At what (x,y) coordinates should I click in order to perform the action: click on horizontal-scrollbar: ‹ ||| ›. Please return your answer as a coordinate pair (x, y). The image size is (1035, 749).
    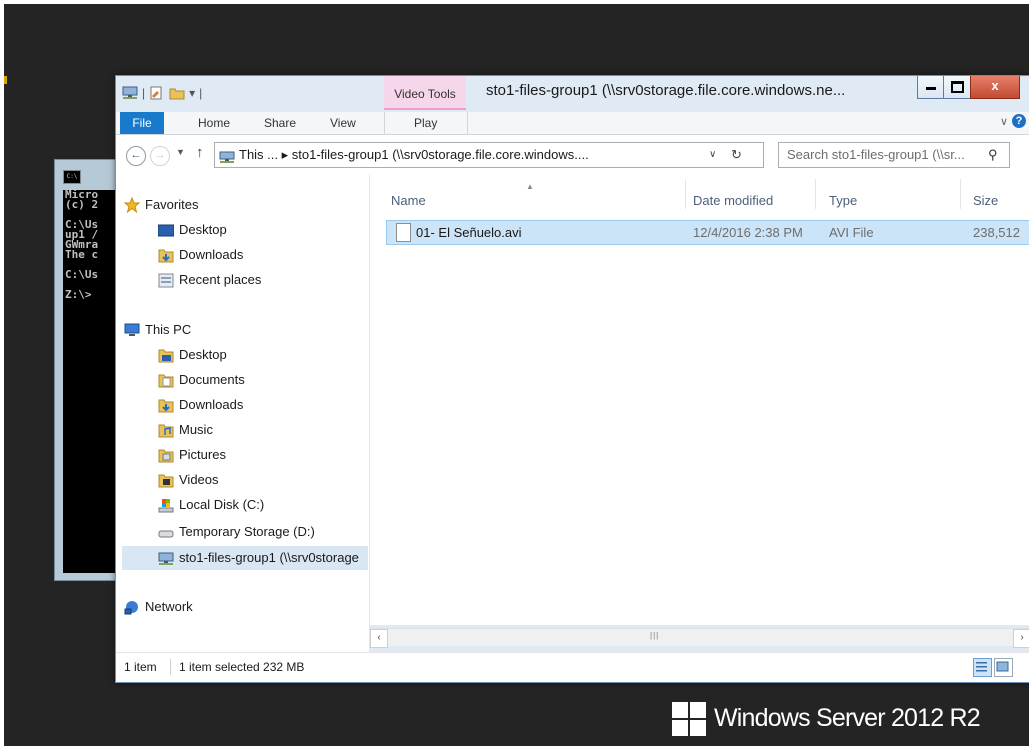
    Looking at the image, I should click on (699, 638).